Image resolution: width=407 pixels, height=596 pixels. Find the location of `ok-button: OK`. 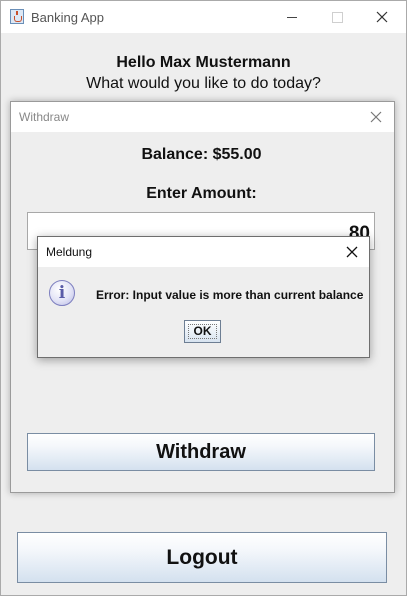

ok-button: OK is located at coordinates (202, 331).